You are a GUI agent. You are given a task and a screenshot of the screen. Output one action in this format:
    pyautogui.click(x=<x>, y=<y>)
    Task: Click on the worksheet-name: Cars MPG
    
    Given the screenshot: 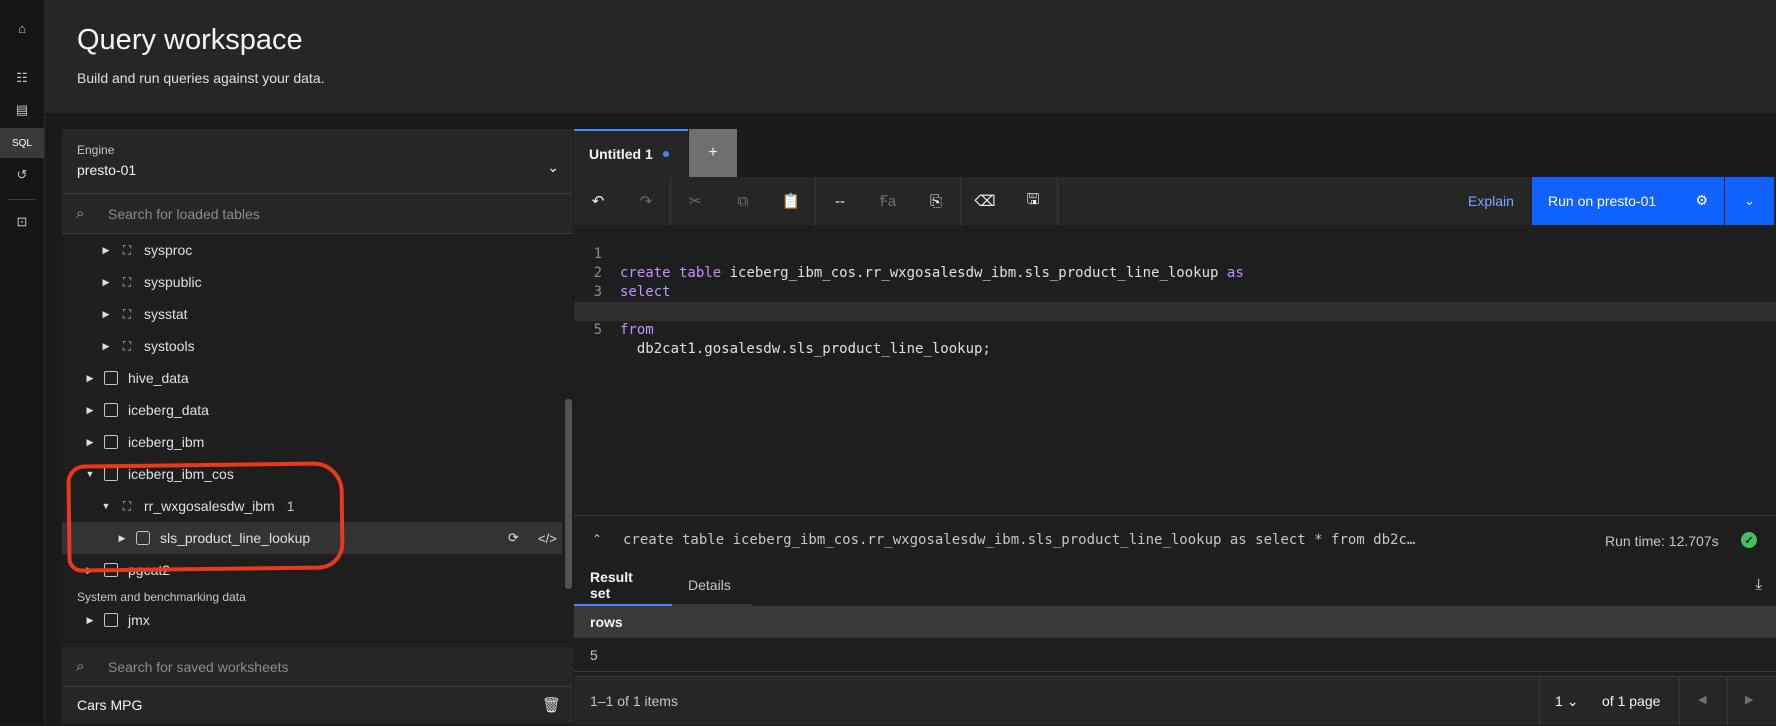 What is the action you would take?
    pyautogui.click(x=110, y=705)
    